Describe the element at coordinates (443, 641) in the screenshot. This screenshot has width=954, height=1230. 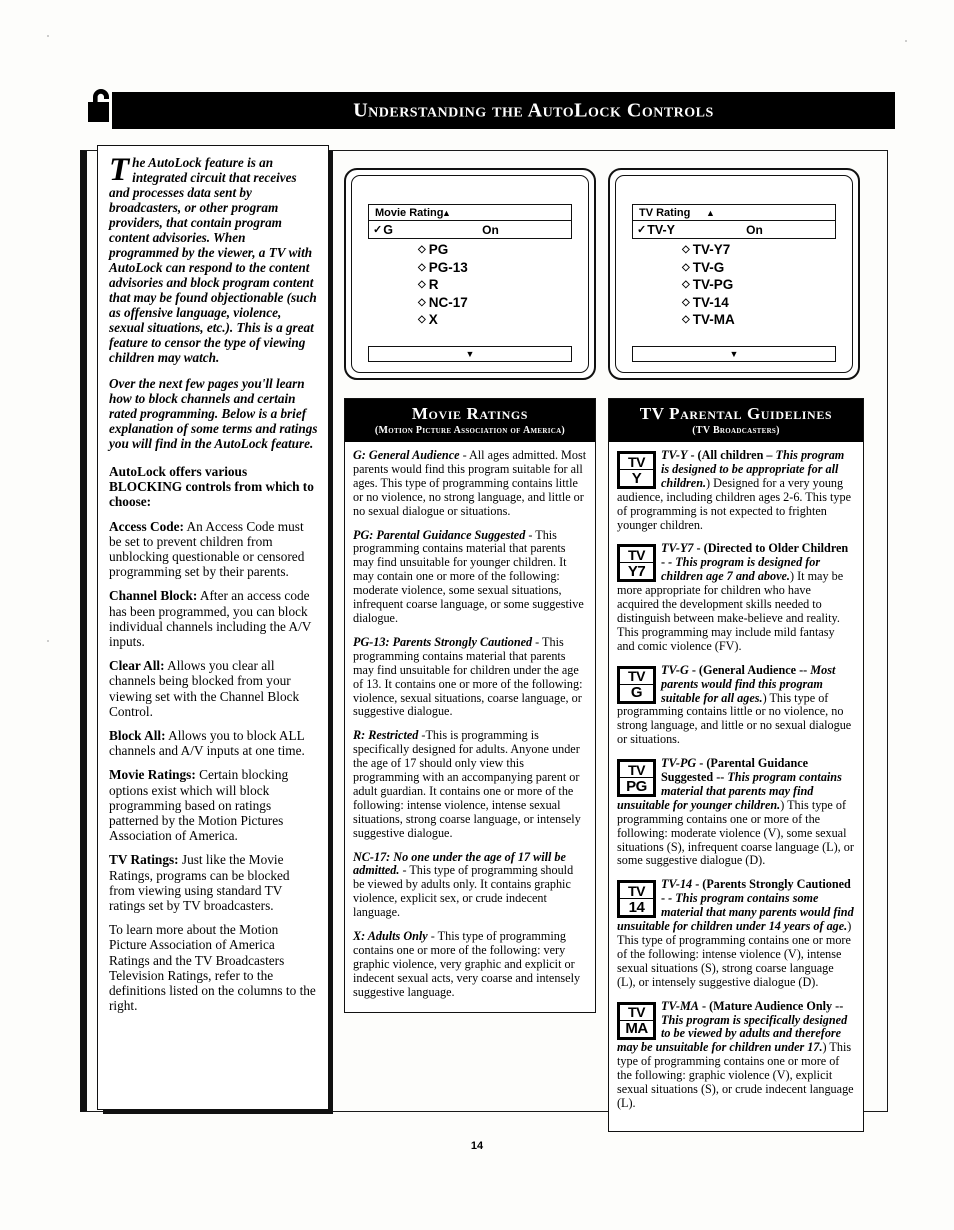
I see `def-lead: PG-13: Parents Strongly Cautioned` at that location.